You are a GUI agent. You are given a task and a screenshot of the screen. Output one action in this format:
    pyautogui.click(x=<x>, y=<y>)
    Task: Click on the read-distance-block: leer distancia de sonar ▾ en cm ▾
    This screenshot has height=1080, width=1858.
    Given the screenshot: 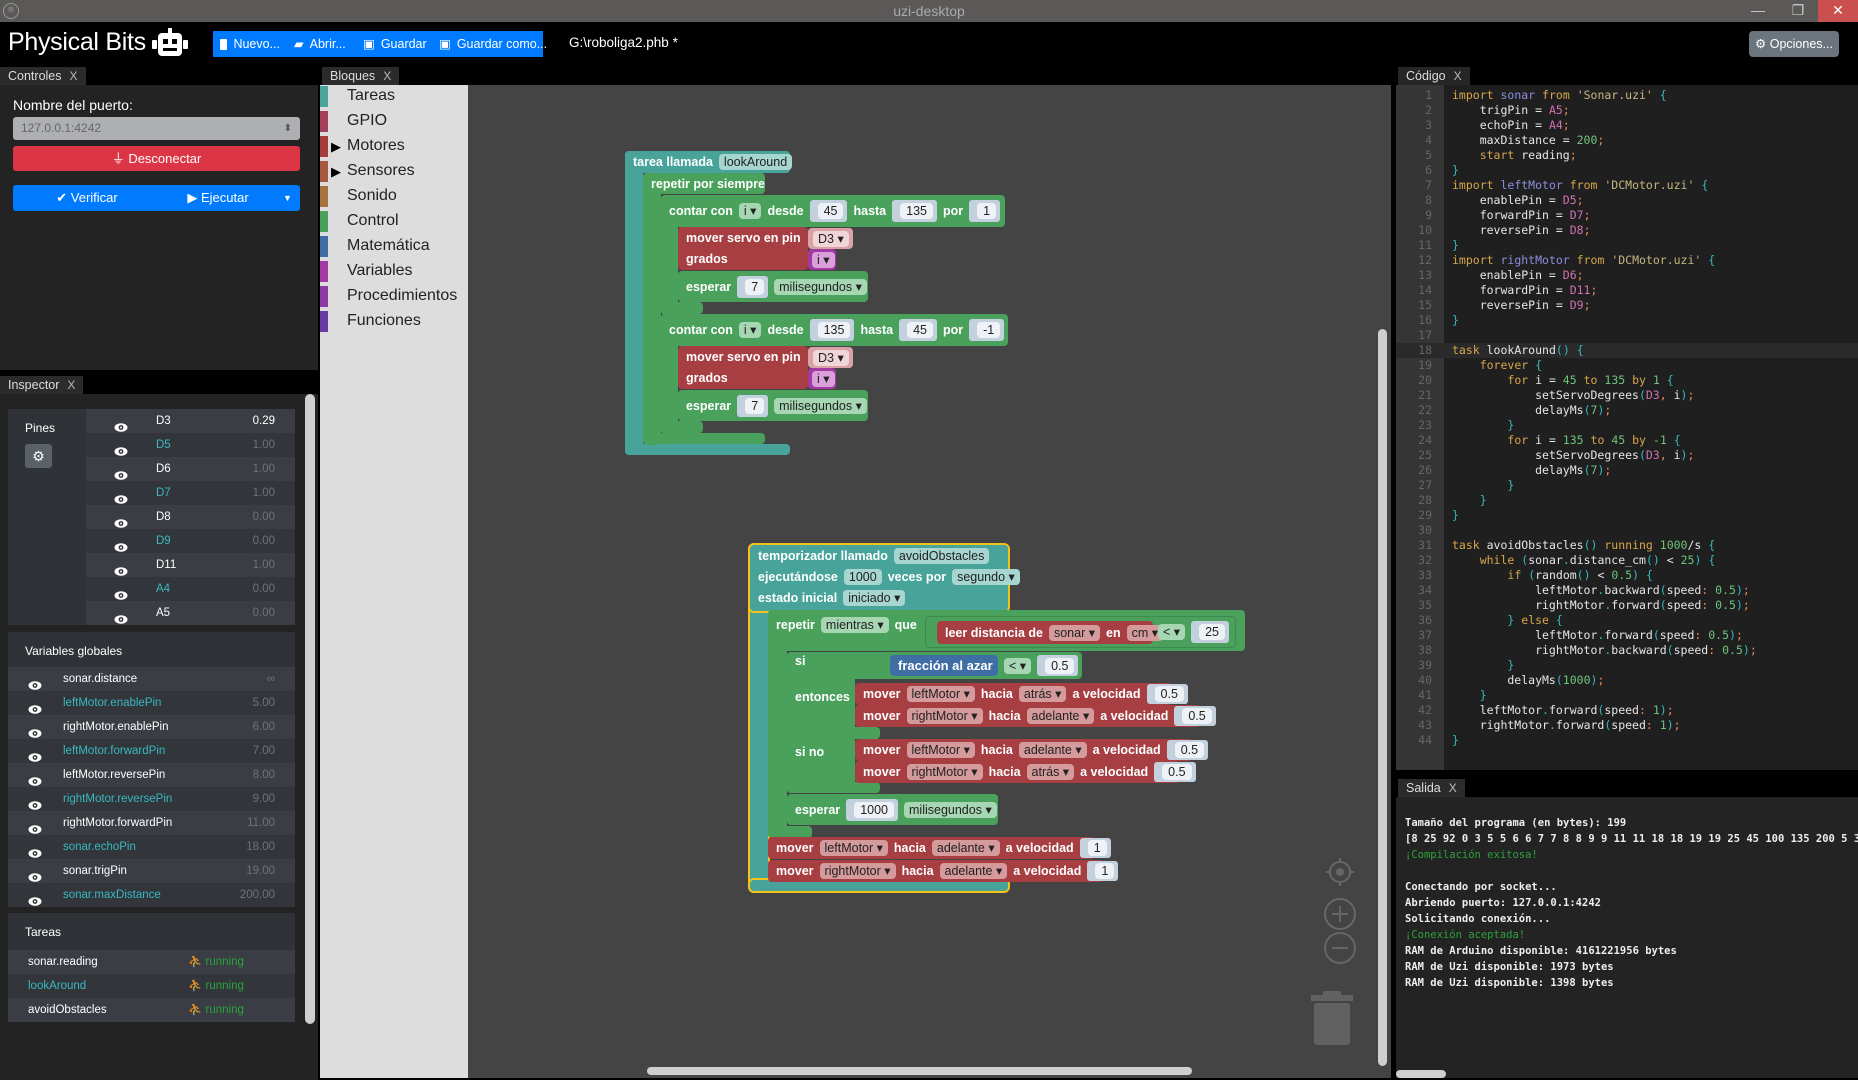 What is the action you would take?
    pyautogui.click(x=1050, y=632)
    